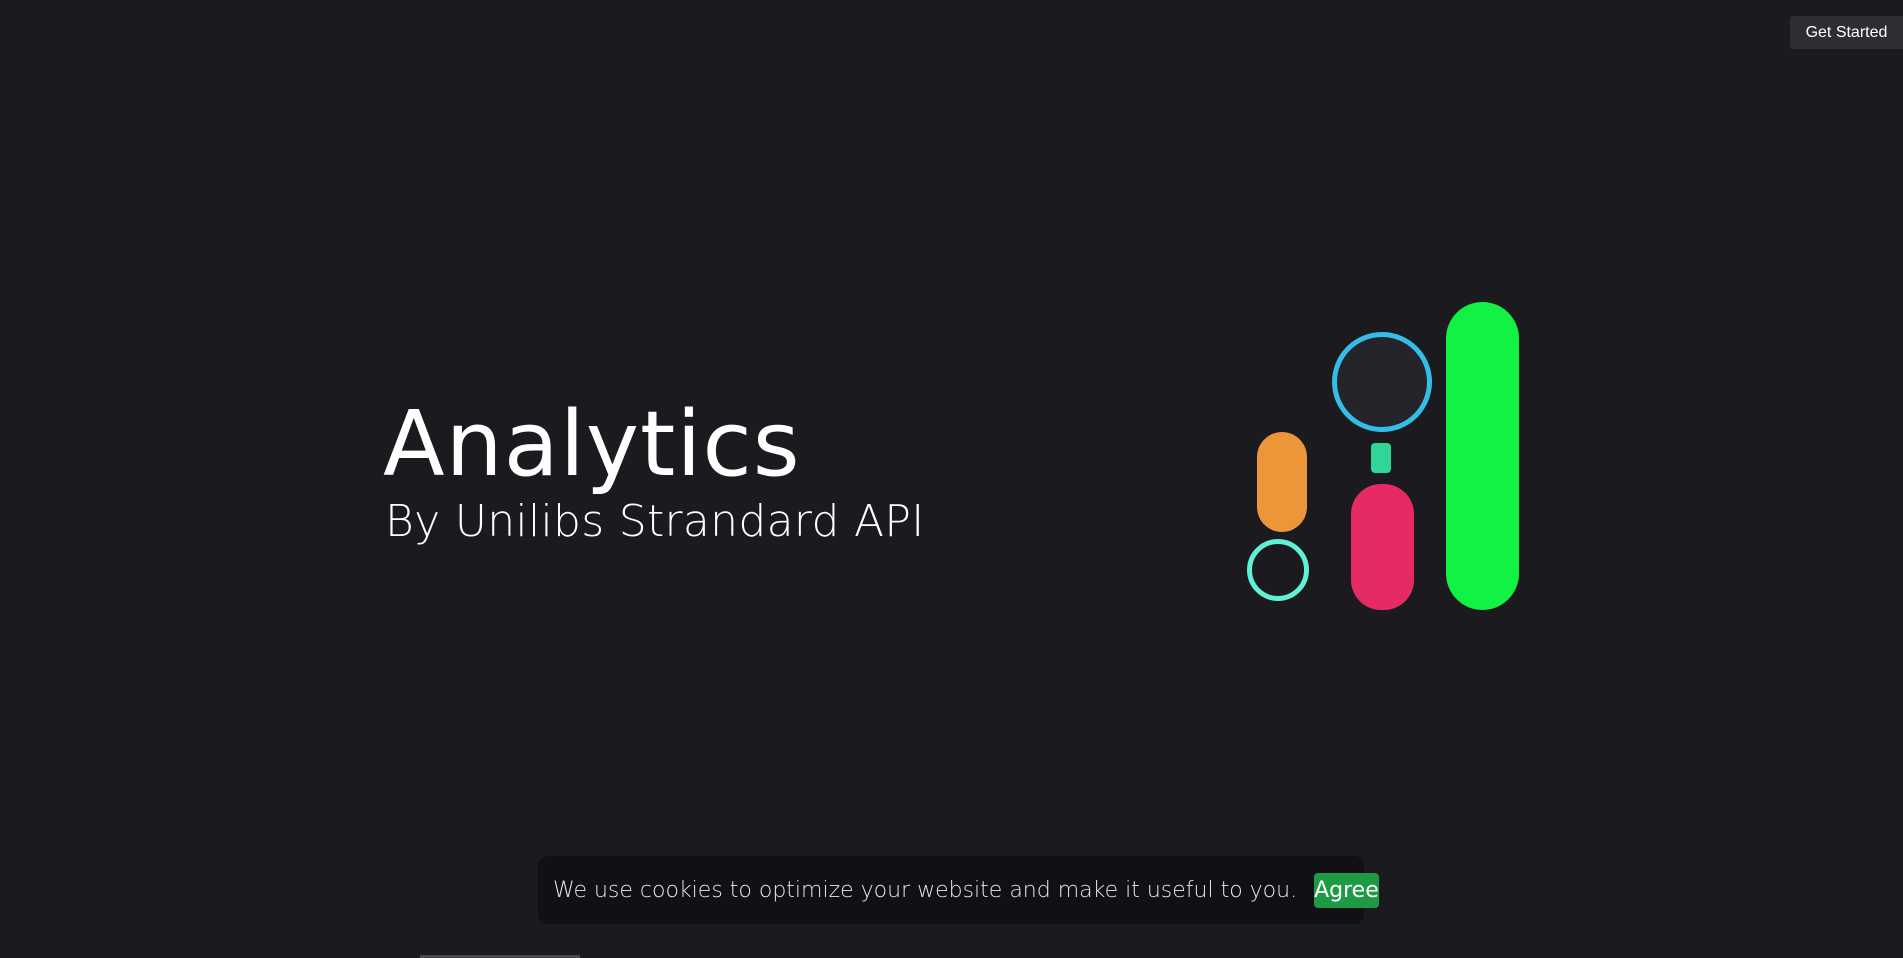  I want to click on hero-section: Analytics By Unilibs Strandard API, so click(654, 470).